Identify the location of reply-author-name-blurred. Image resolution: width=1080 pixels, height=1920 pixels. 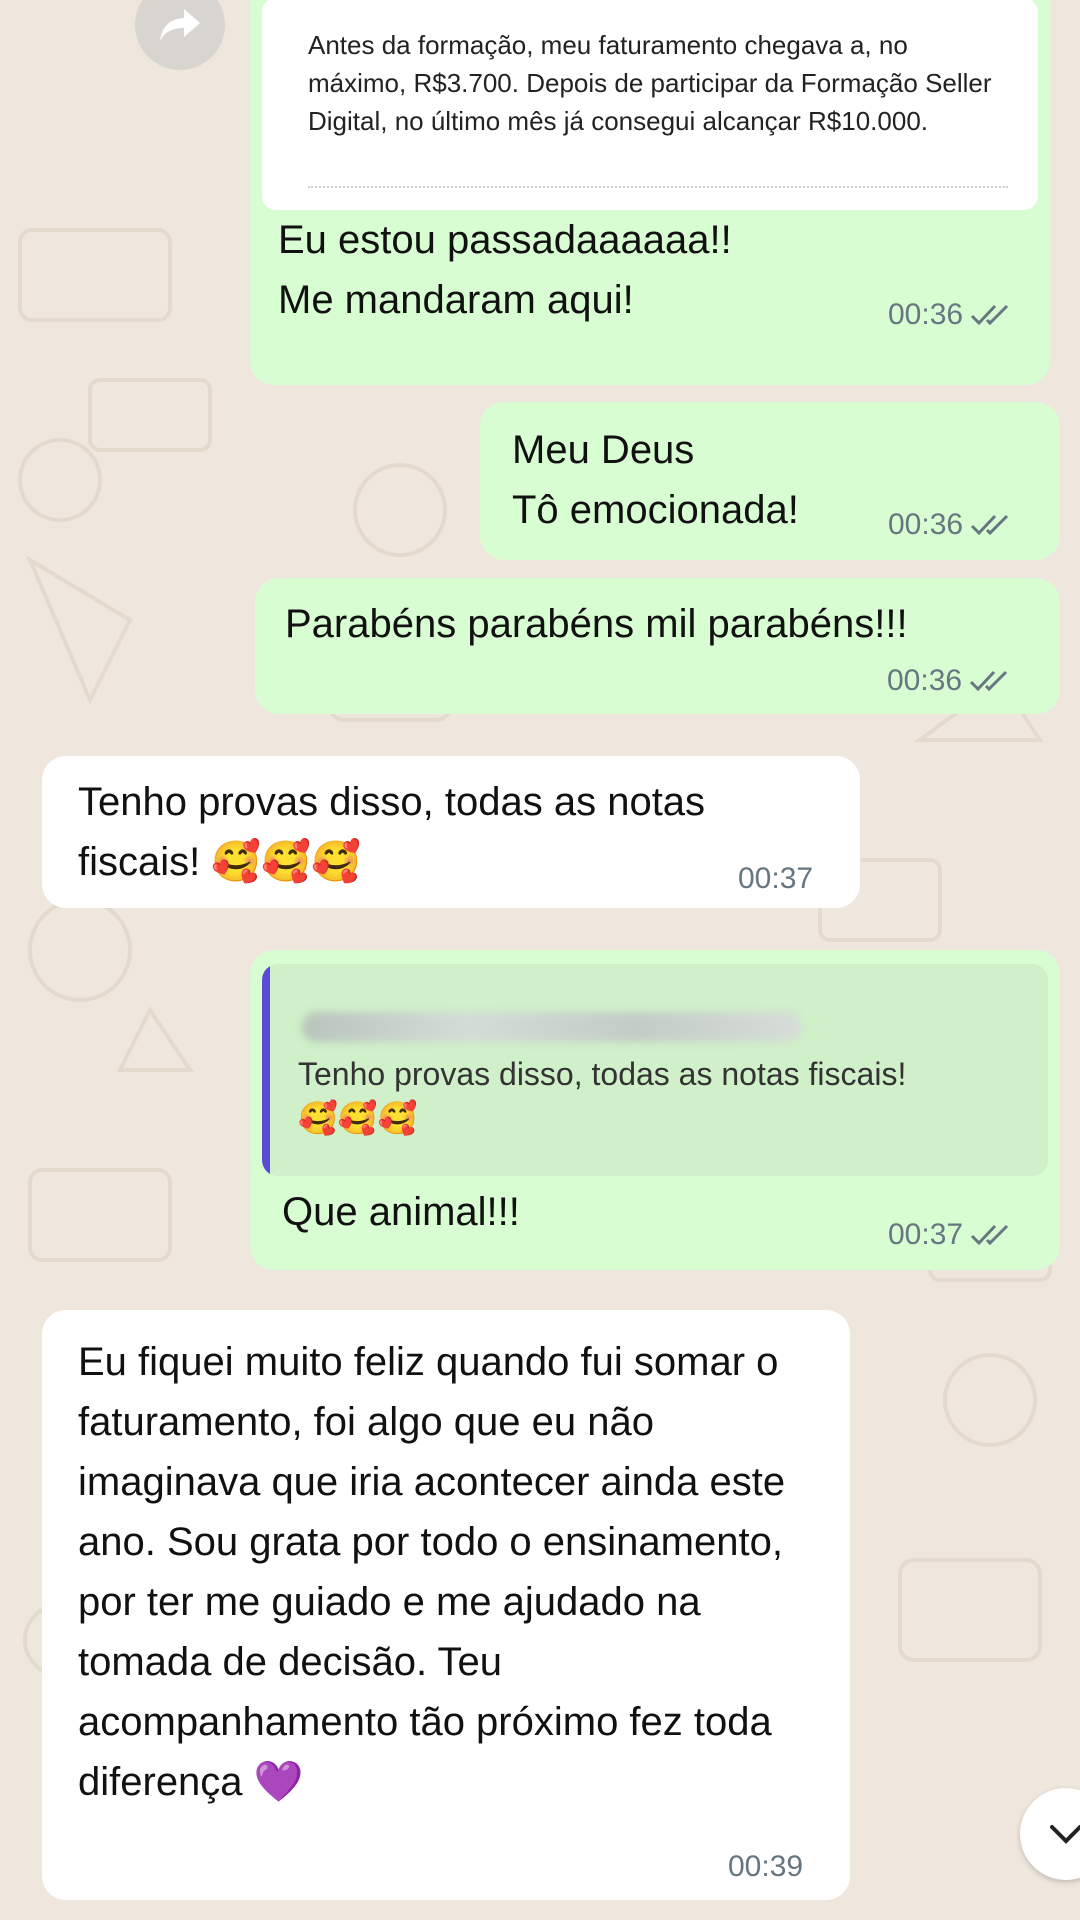
(552, 1027).